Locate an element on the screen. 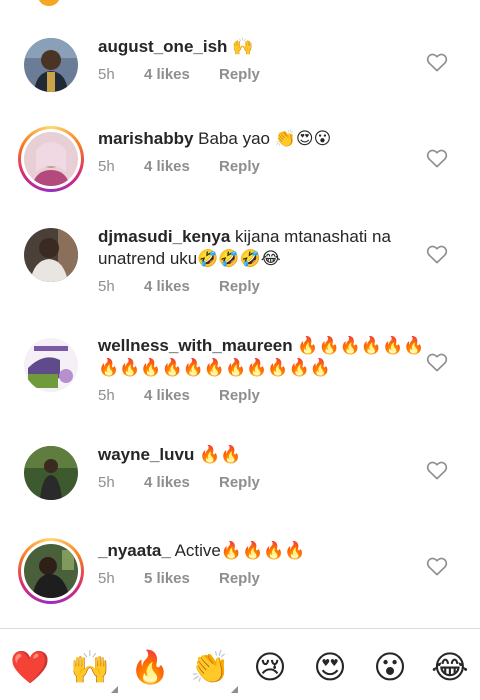 This screenshot has width=480, height=700. emoji-fire-button: 🔥 is located at coordinates (150, 667).